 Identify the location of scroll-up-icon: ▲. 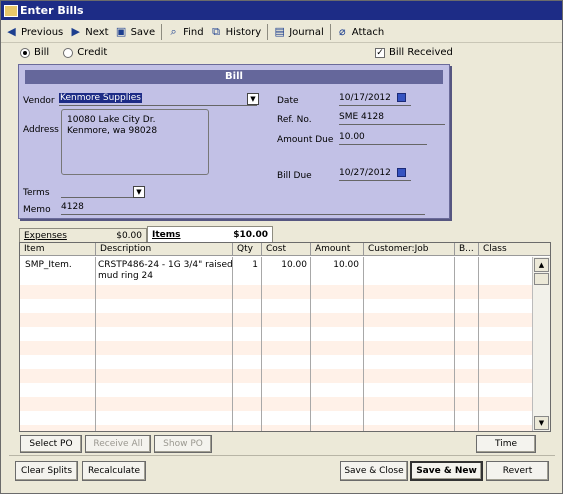
(541, 265).